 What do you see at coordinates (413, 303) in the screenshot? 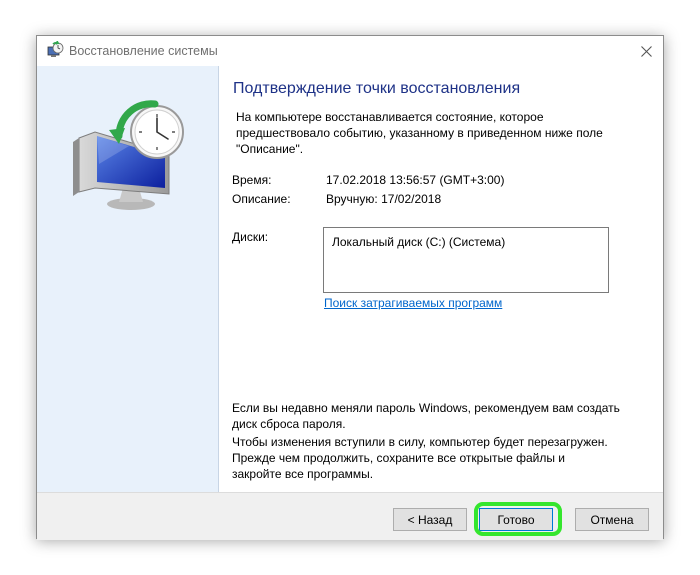
I see `affected-programs-link: Поиск затрагиваемых программ` at bounding box center [413, 303].